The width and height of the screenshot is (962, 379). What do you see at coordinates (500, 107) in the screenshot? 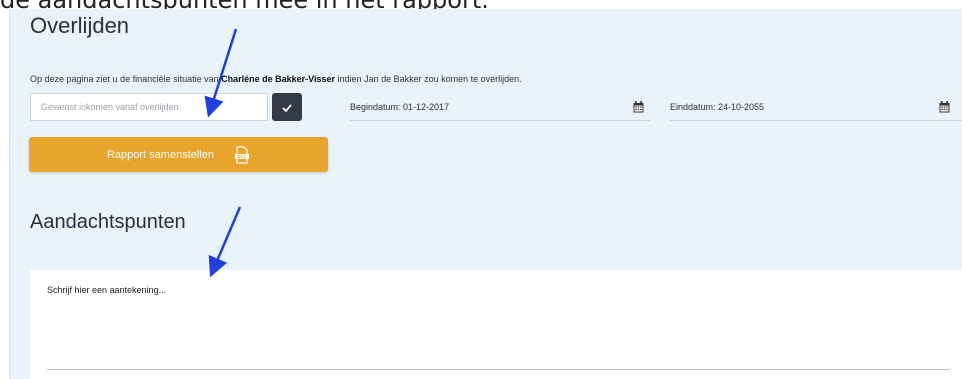
I see `start-date-field: Begindatum: 01-12-2017` at bounding box center [500, 107].